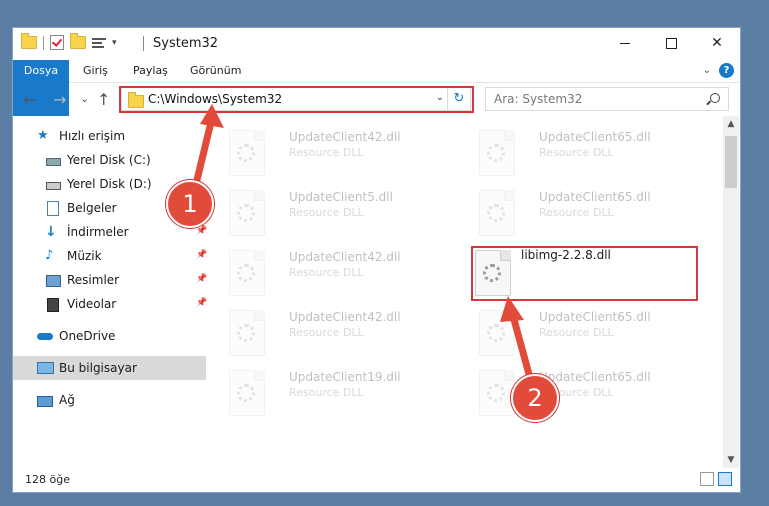 This screenshot has height=506, width=769. I want to click on back-button: ←, so click(29, 99).